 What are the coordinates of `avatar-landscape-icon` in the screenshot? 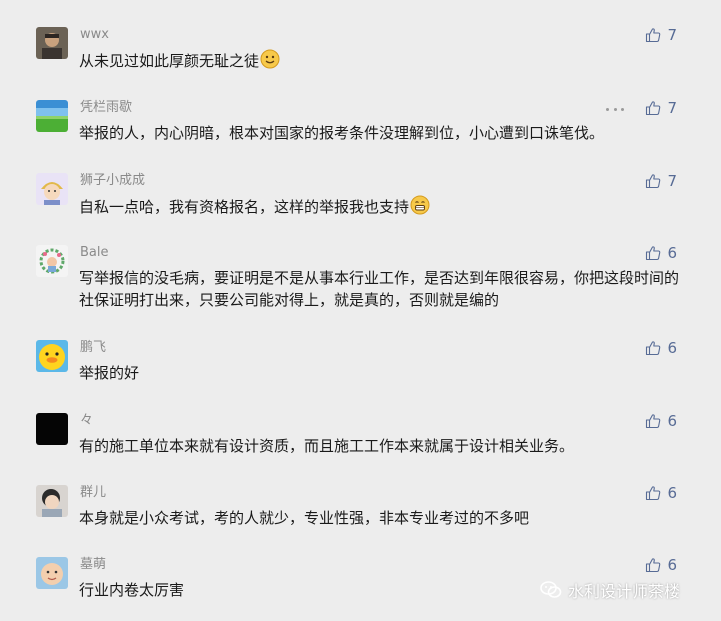 It's located at (52, 116).